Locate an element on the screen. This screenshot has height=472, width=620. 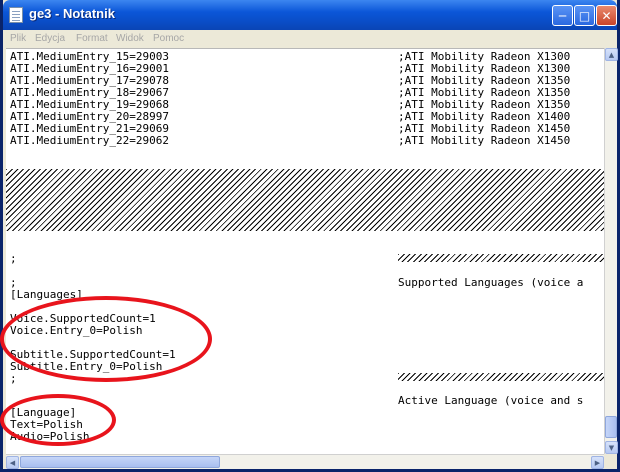
close-icon: ✕ is located at coordinates (606, 15).